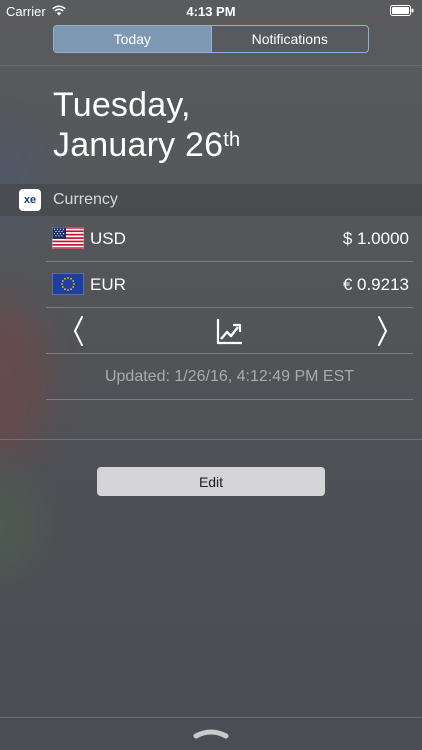  I want to click on rate-row-usd: USD $ 1.0000, so click(229, 239).